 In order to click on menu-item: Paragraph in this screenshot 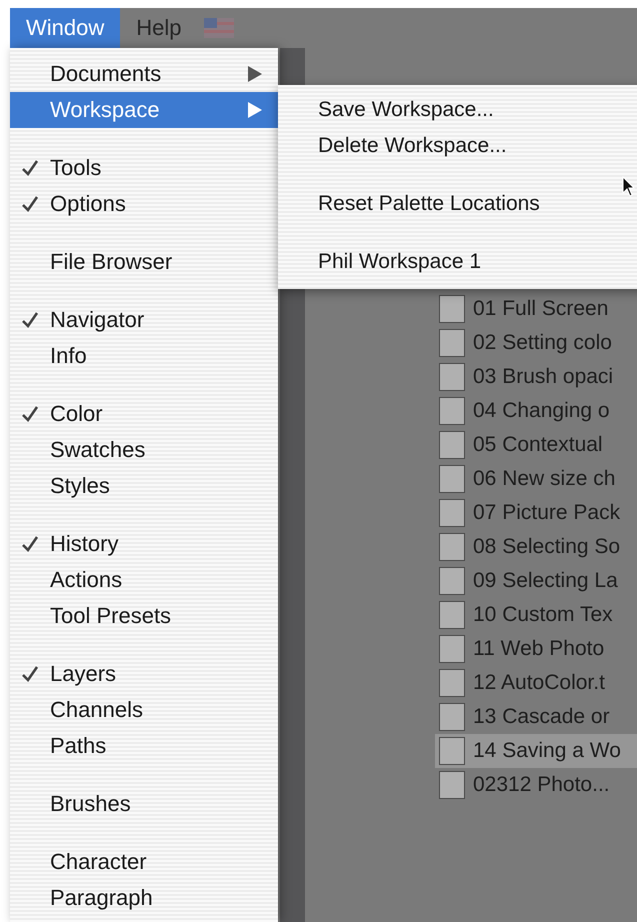, I will do `click(144, 898)`.